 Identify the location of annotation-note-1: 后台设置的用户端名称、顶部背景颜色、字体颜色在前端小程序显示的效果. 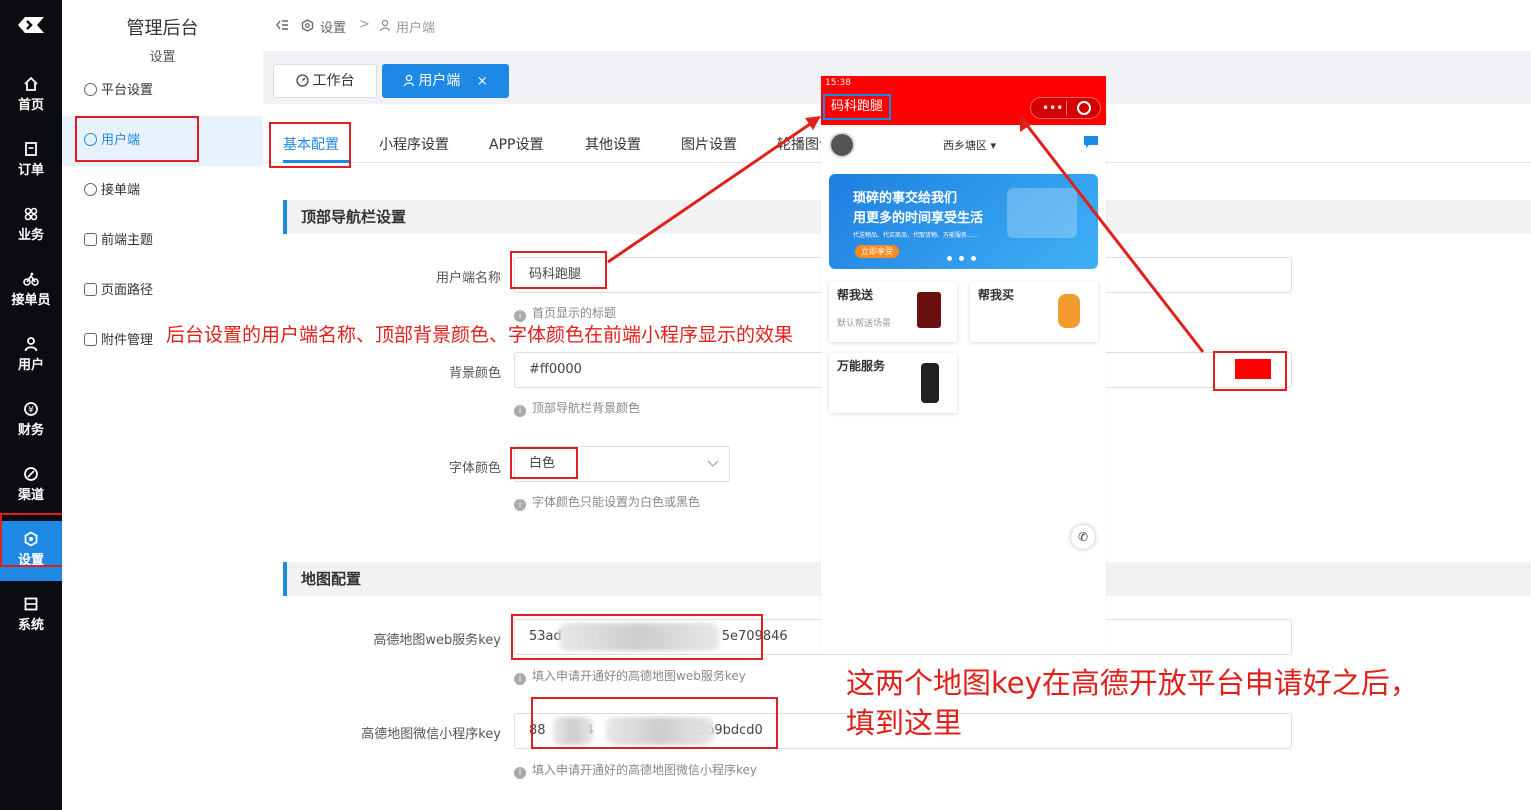
(480, 335).